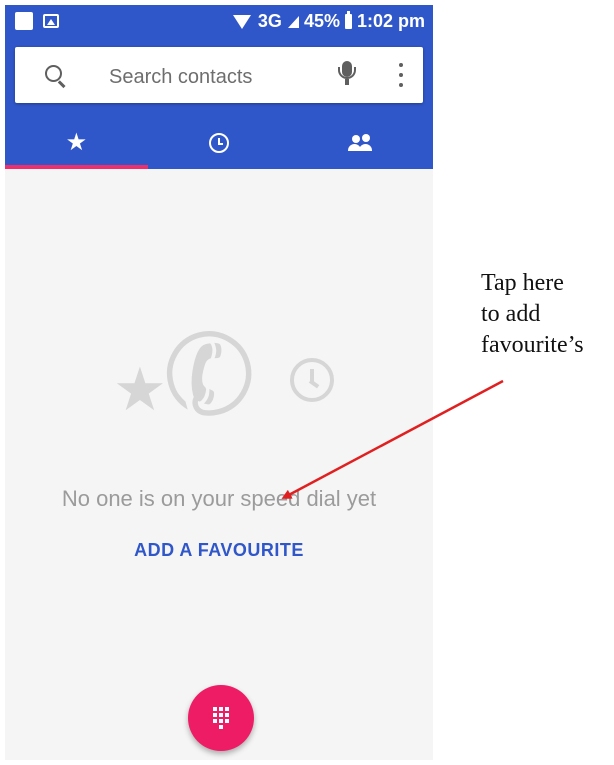  I want to click on search-bar, so click(219, 75).